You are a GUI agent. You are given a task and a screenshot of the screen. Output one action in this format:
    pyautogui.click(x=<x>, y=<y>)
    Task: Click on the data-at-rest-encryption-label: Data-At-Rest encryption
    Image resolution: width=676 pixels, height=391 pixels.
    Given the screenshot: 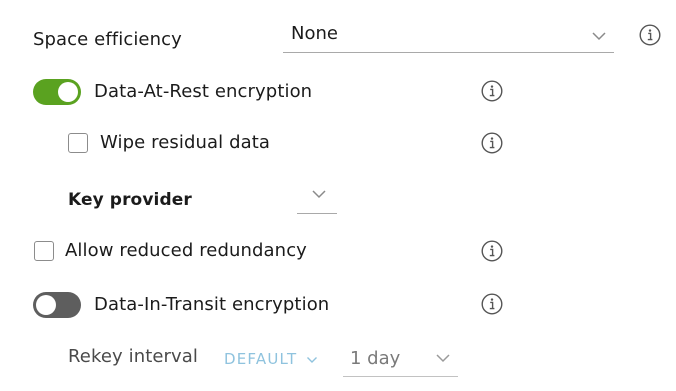 What is the action you would take?
    pyautogui.click(x=203, y=91)
    